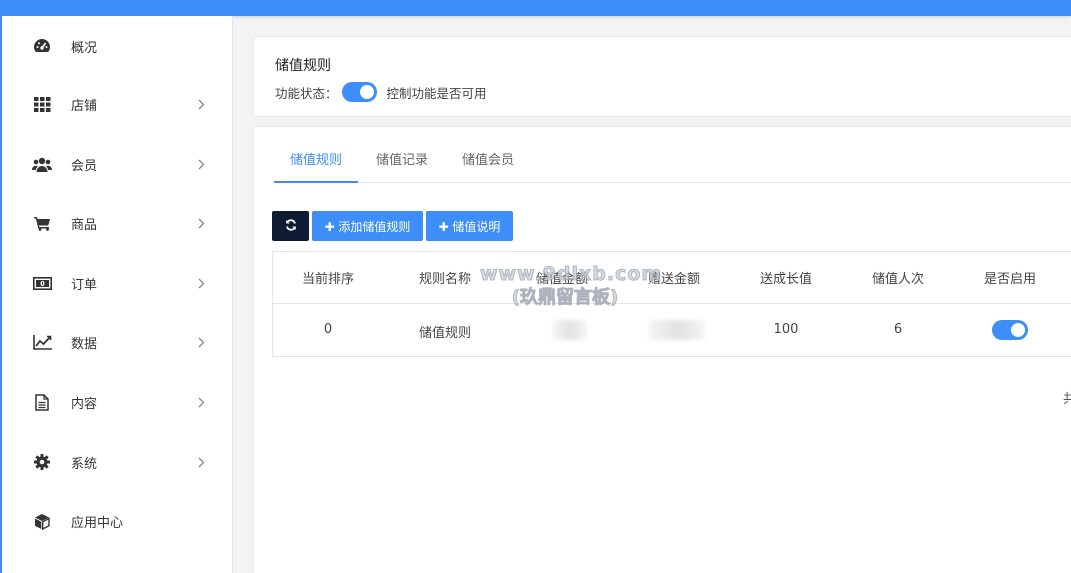 The width and height of the screenshot is (1071, 573). I want to click on watermark-url: www.9dlxb.com, so click(571, 274).